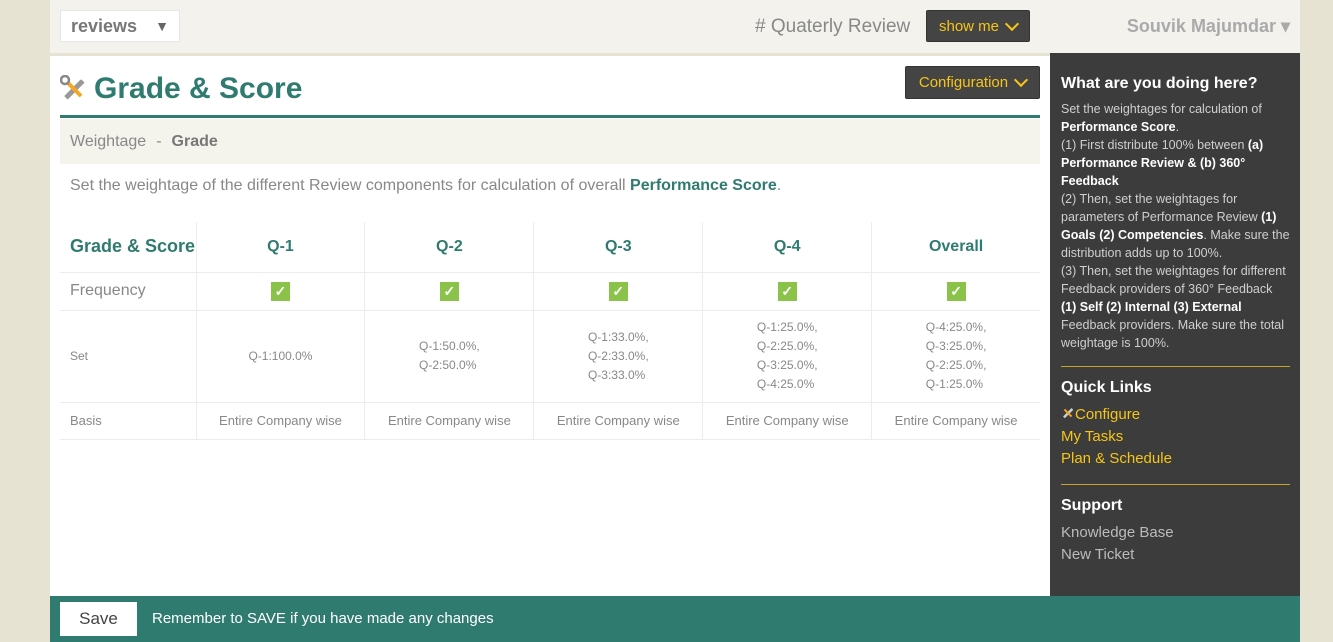 This screenshot has width=1333, height=642. I want to click on configuration-button: Configuration, so click(972, 82).